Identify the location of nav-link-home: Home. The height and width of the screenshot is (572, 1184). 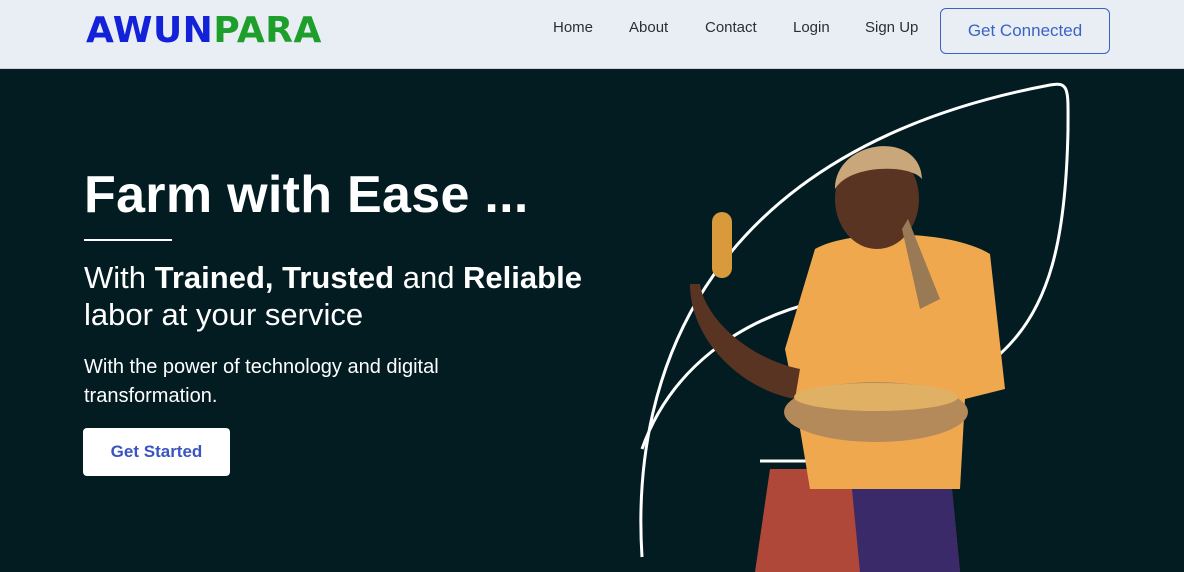
(573, 28).